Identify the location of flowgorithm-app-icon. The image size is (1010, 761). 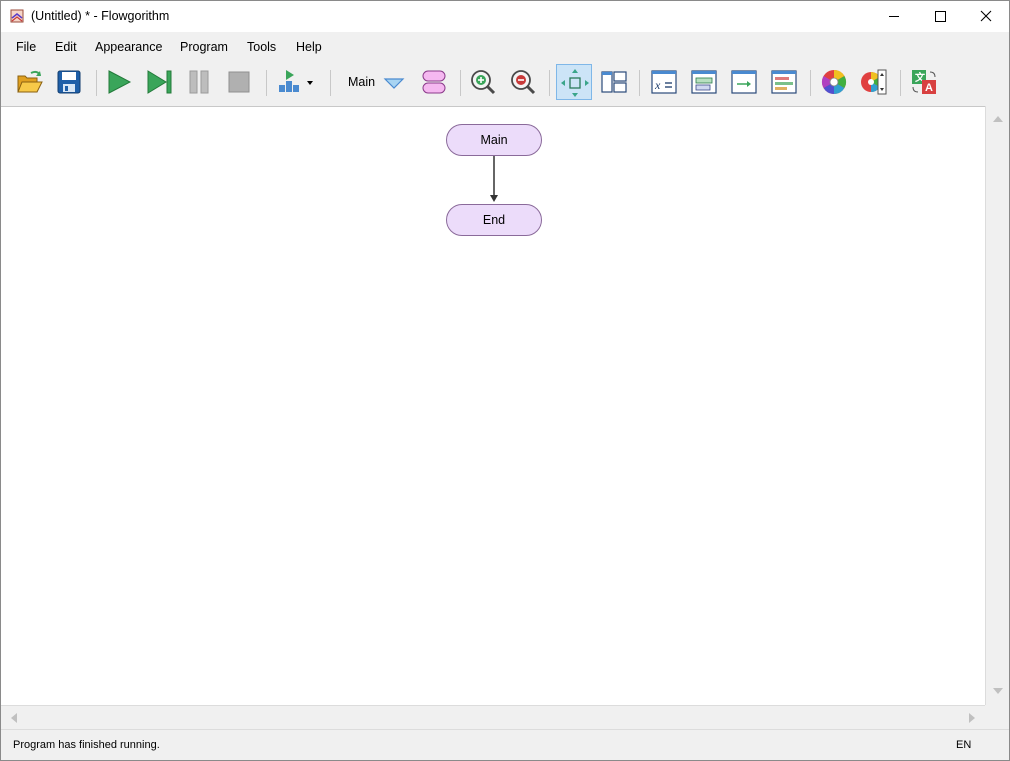
(17, 16).